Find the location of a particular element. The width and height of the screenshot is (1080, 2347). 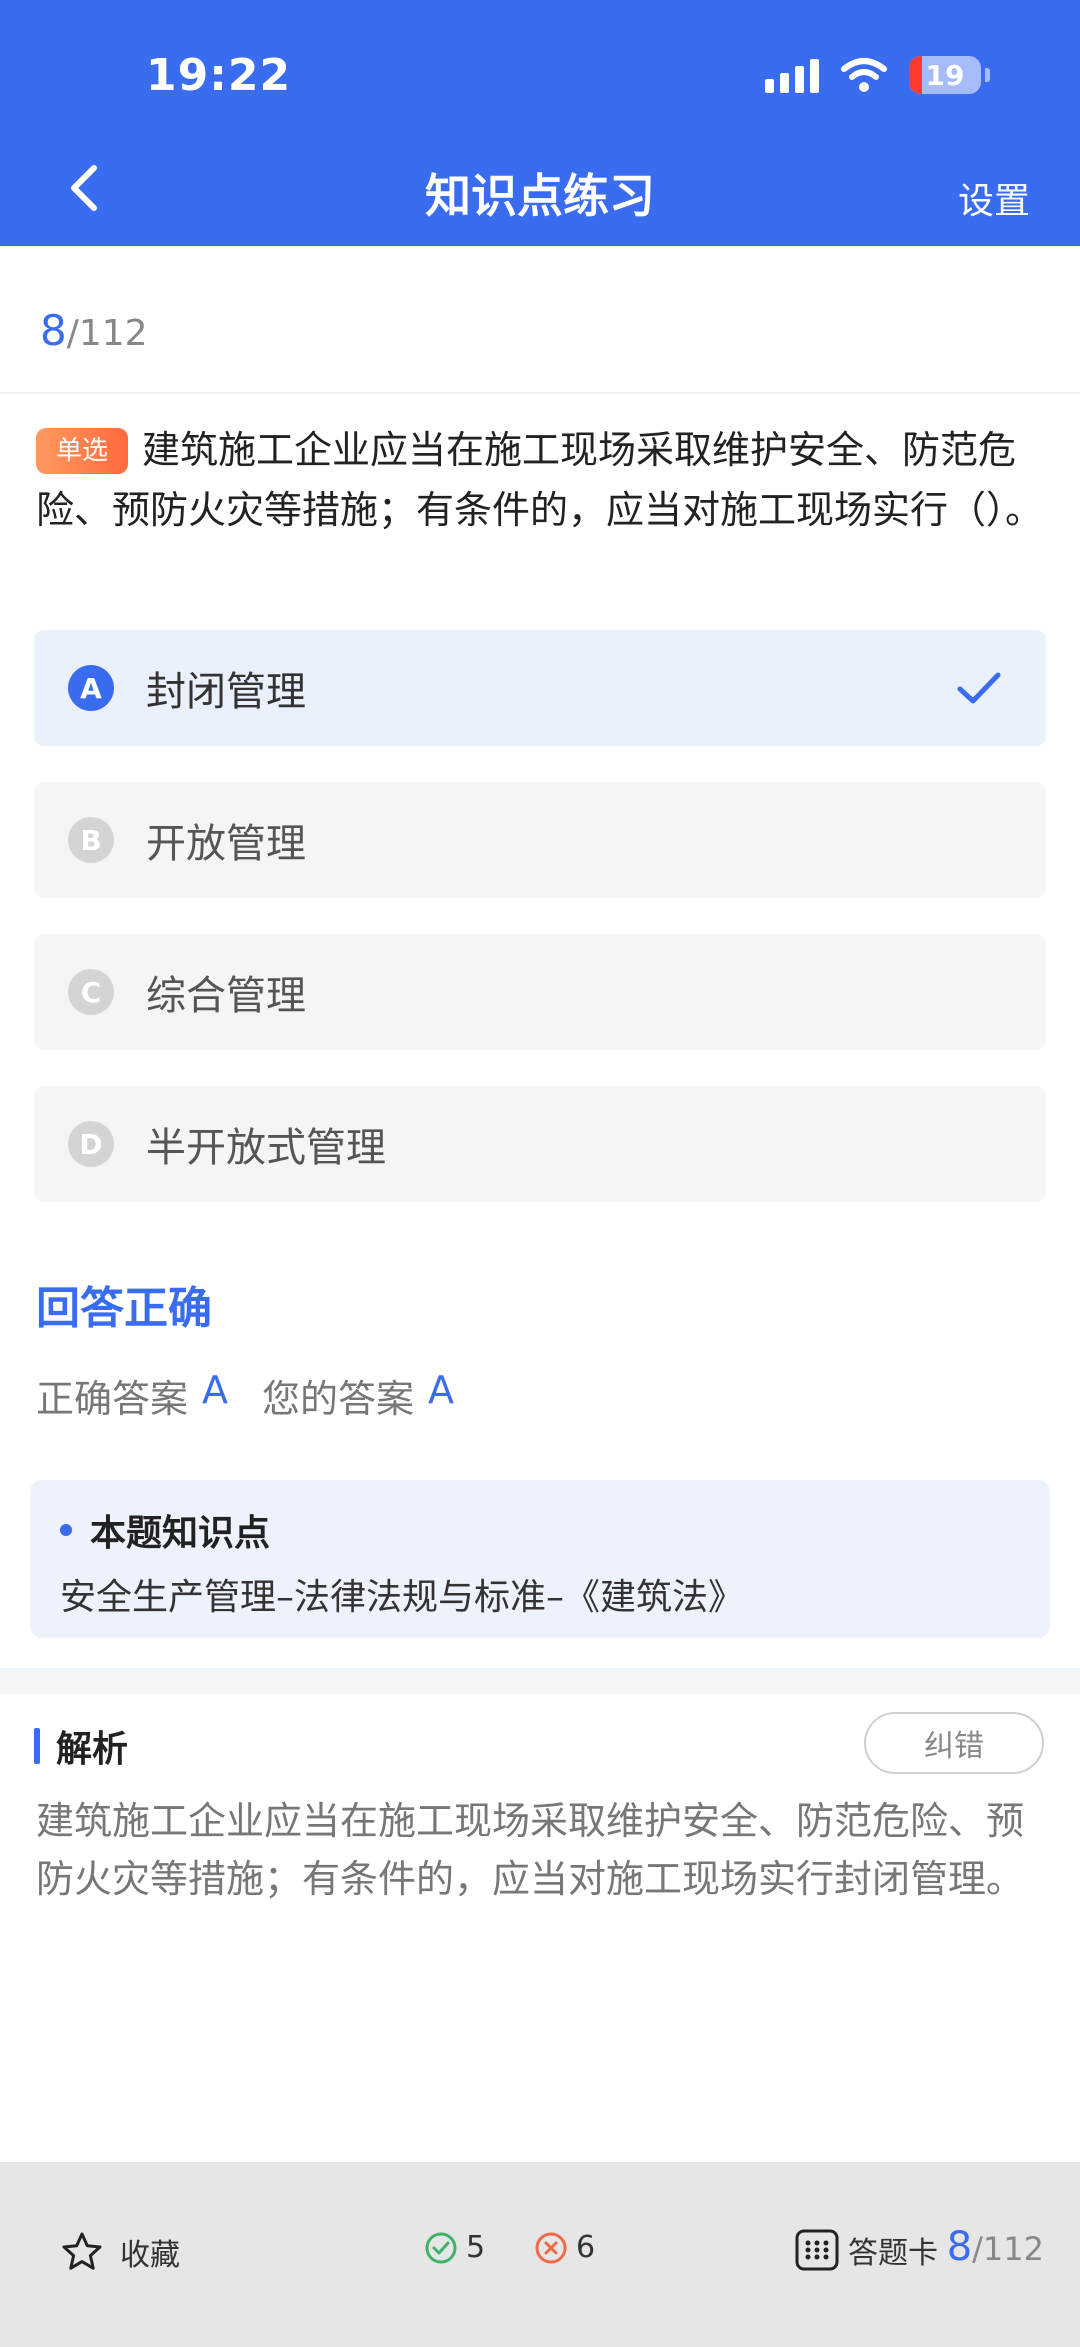

knowledge-point-heading: 本题知识点 is located at coordinates (165, 1530).